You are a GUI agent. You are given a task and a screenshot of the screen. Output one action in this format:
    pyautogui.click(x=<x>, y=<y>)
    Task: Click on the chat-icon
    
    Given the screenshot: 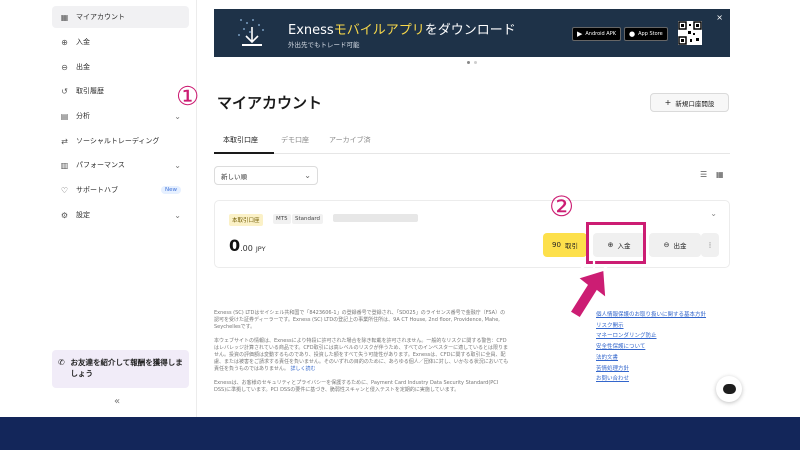 What is the action you would take?
    pyautogui.click(x=729, y=389)
    